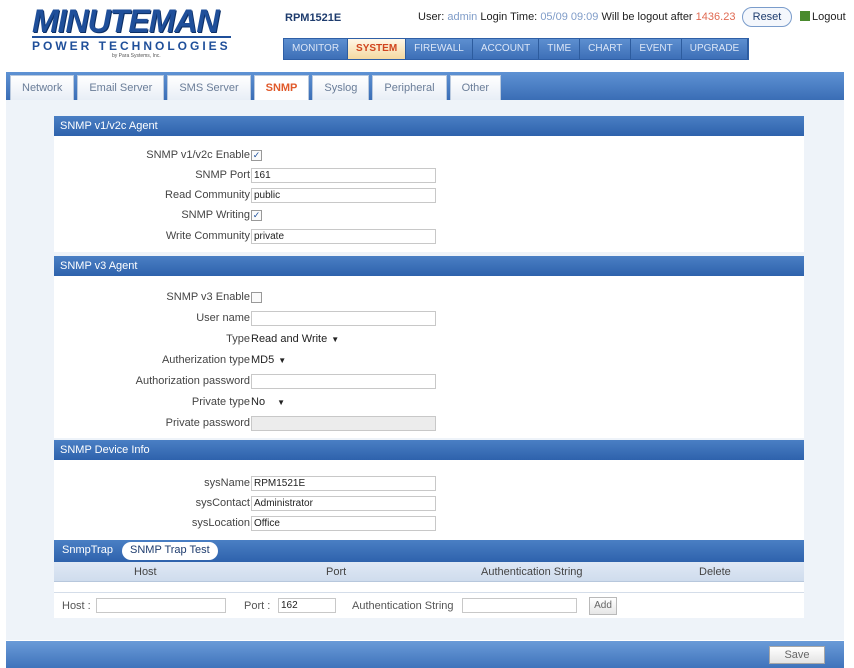  What do you see at coordinates (341, 87) in the screenshot?
I see `tab-syslog: Syslog` at bounding box center [341, 87].